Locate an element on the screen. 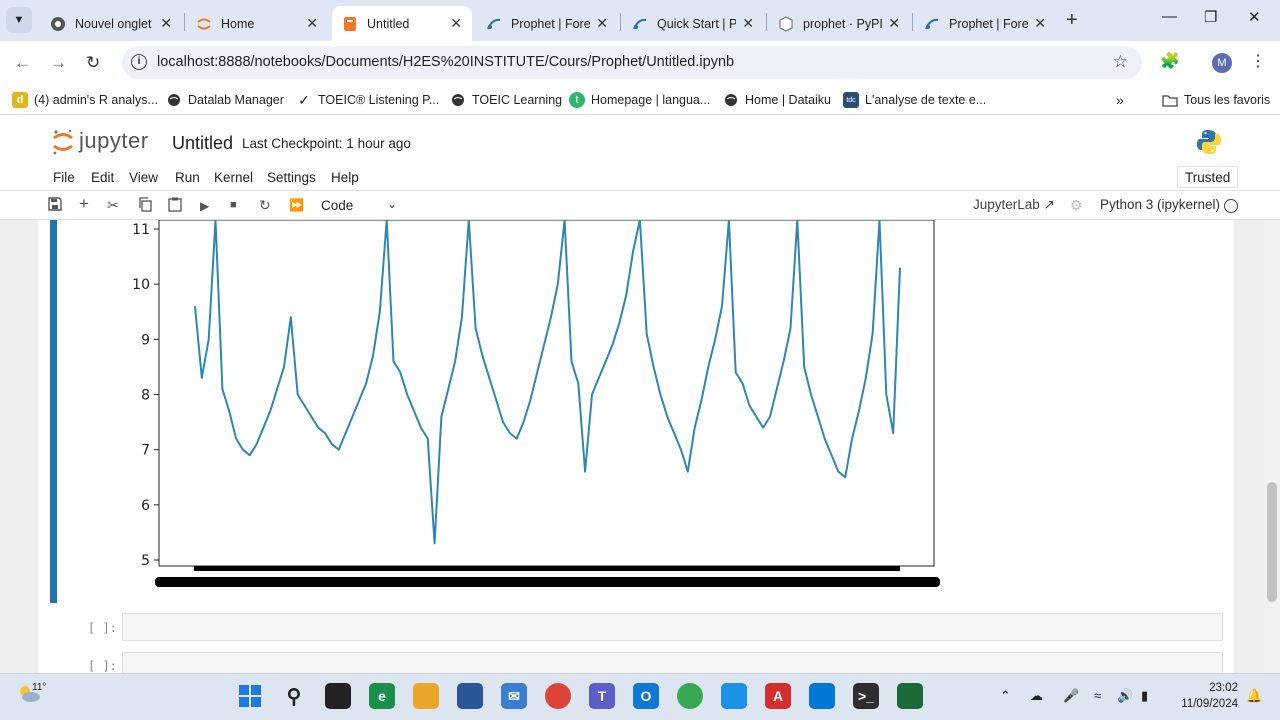  menu-edit: Edit is located at coordinates (102, 177).